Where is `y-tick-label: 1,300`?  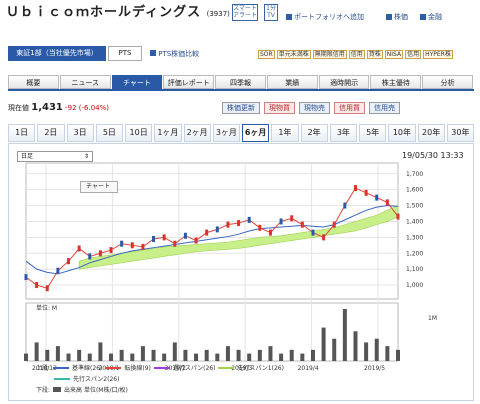 y-tick-label: 1,300 is located at coordinates (414, 237).